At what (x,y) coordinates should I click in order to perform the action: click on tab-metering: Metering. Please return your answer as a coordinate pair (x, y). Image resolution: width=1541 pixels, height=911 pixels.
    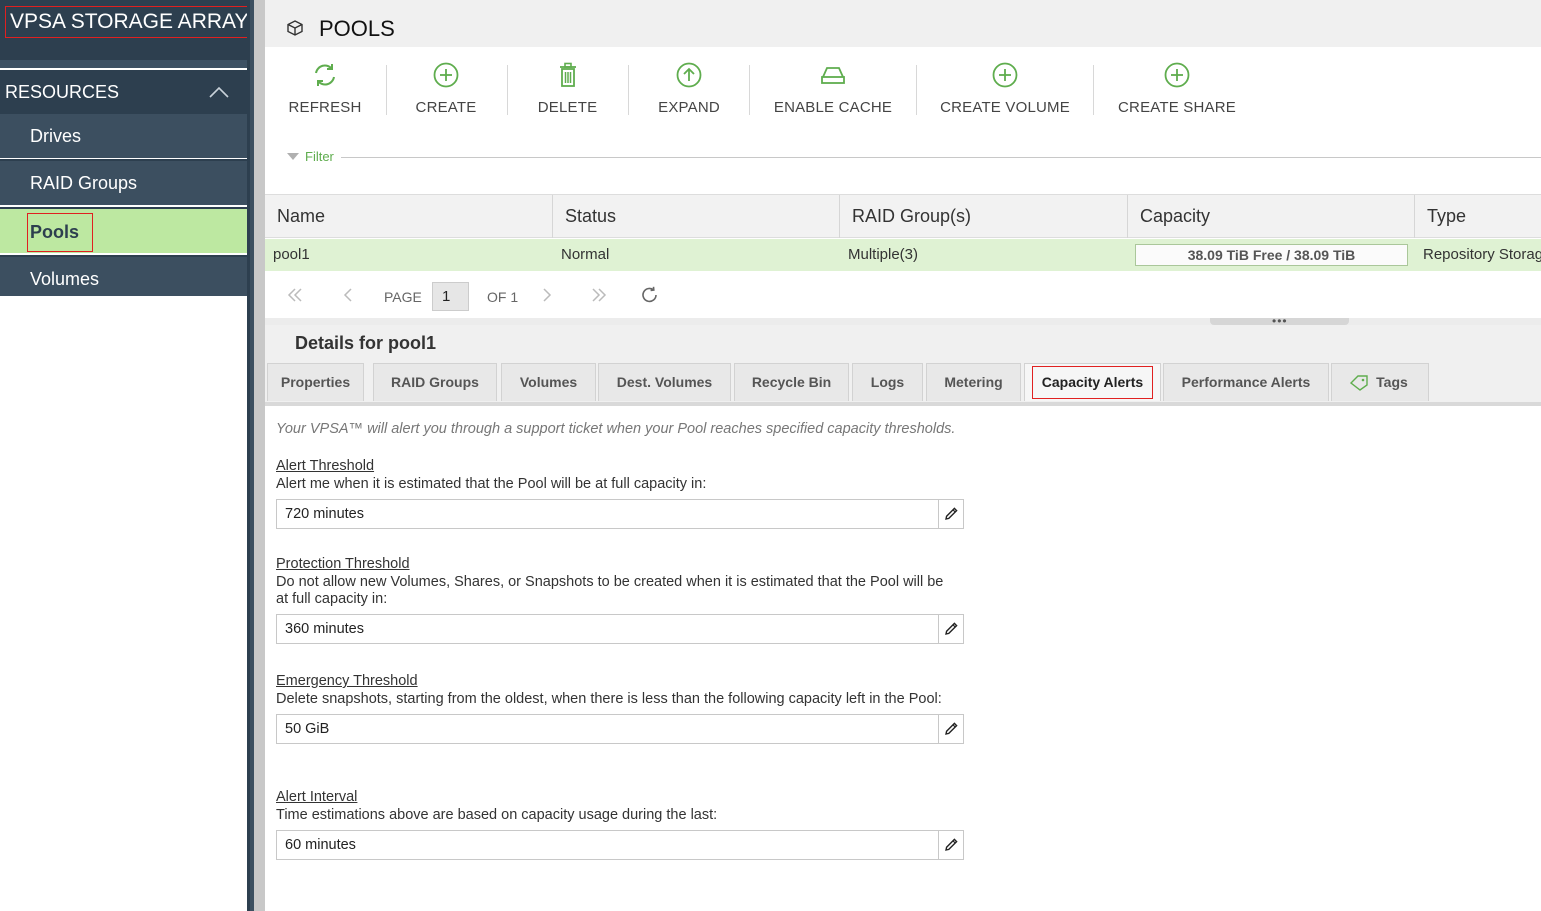
    Looking at the image, I should click on (973, 382).